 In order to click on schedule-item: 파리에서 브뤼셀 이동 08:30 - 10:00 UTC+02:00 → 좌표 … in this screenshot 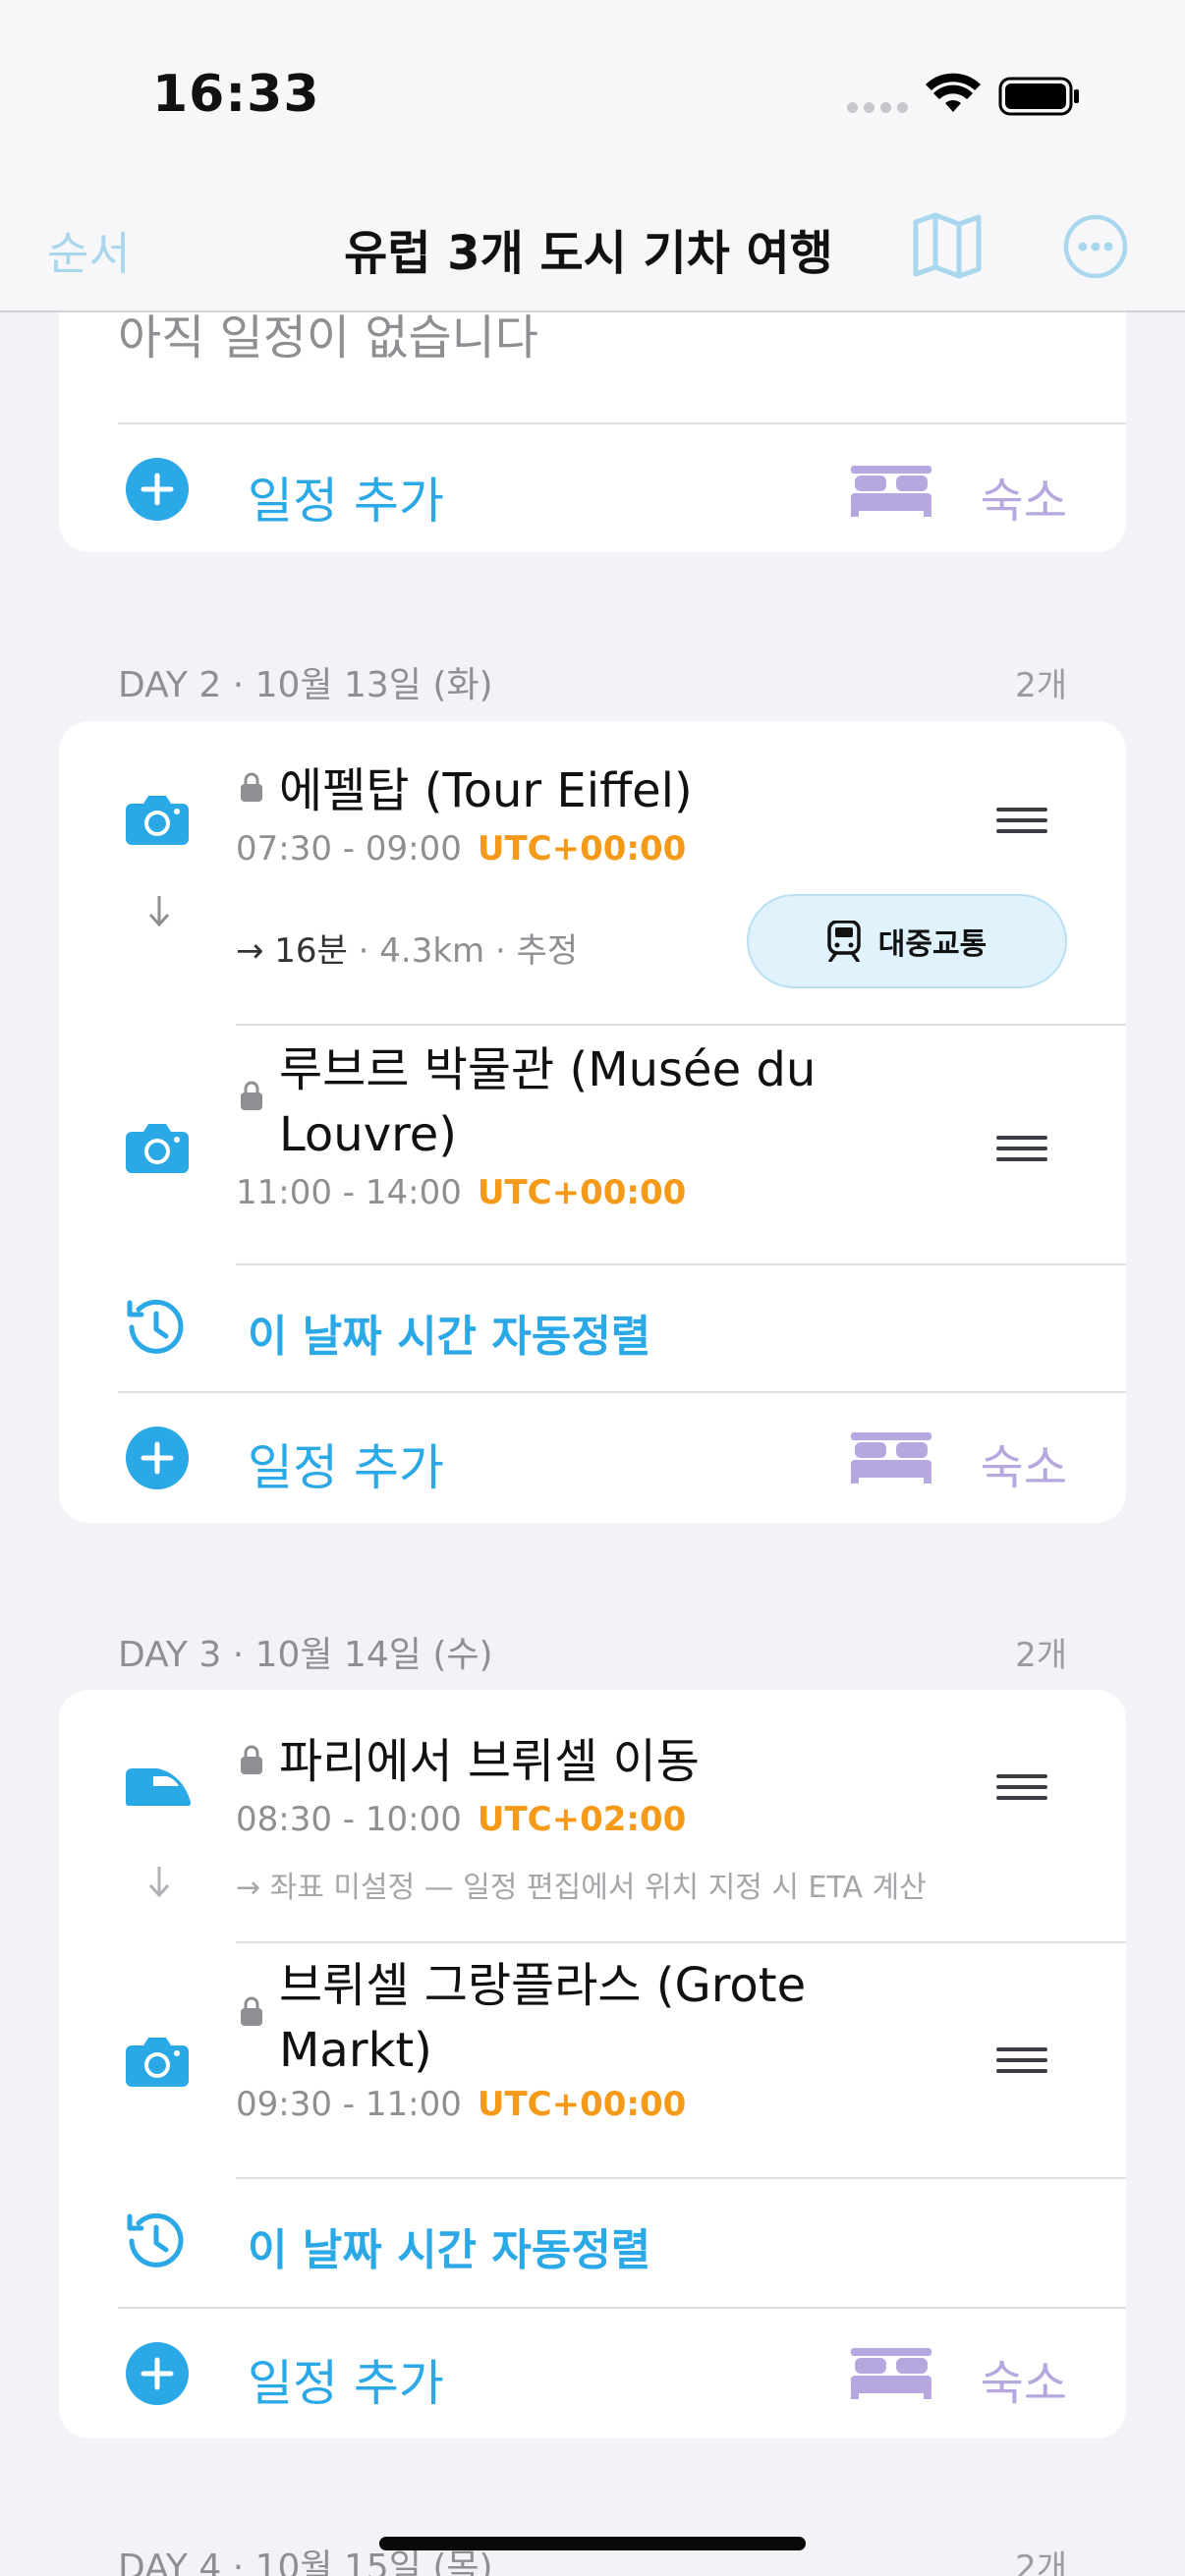, I will do `click(592, 1815)`.